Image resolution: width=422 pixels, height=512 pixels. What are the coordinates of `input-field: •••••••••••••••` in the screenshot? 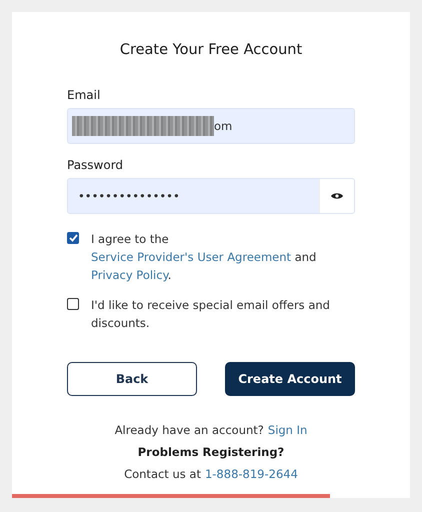 It's located at (211, 196).